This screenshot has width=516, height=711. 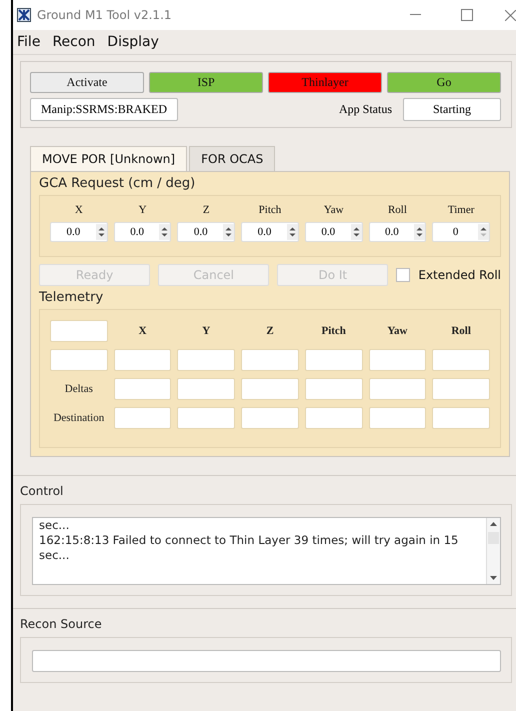 What do you see at coordinates (461, 232) in the screenshot?
I see `spin-box: 0` at bounding box center [461, 232].